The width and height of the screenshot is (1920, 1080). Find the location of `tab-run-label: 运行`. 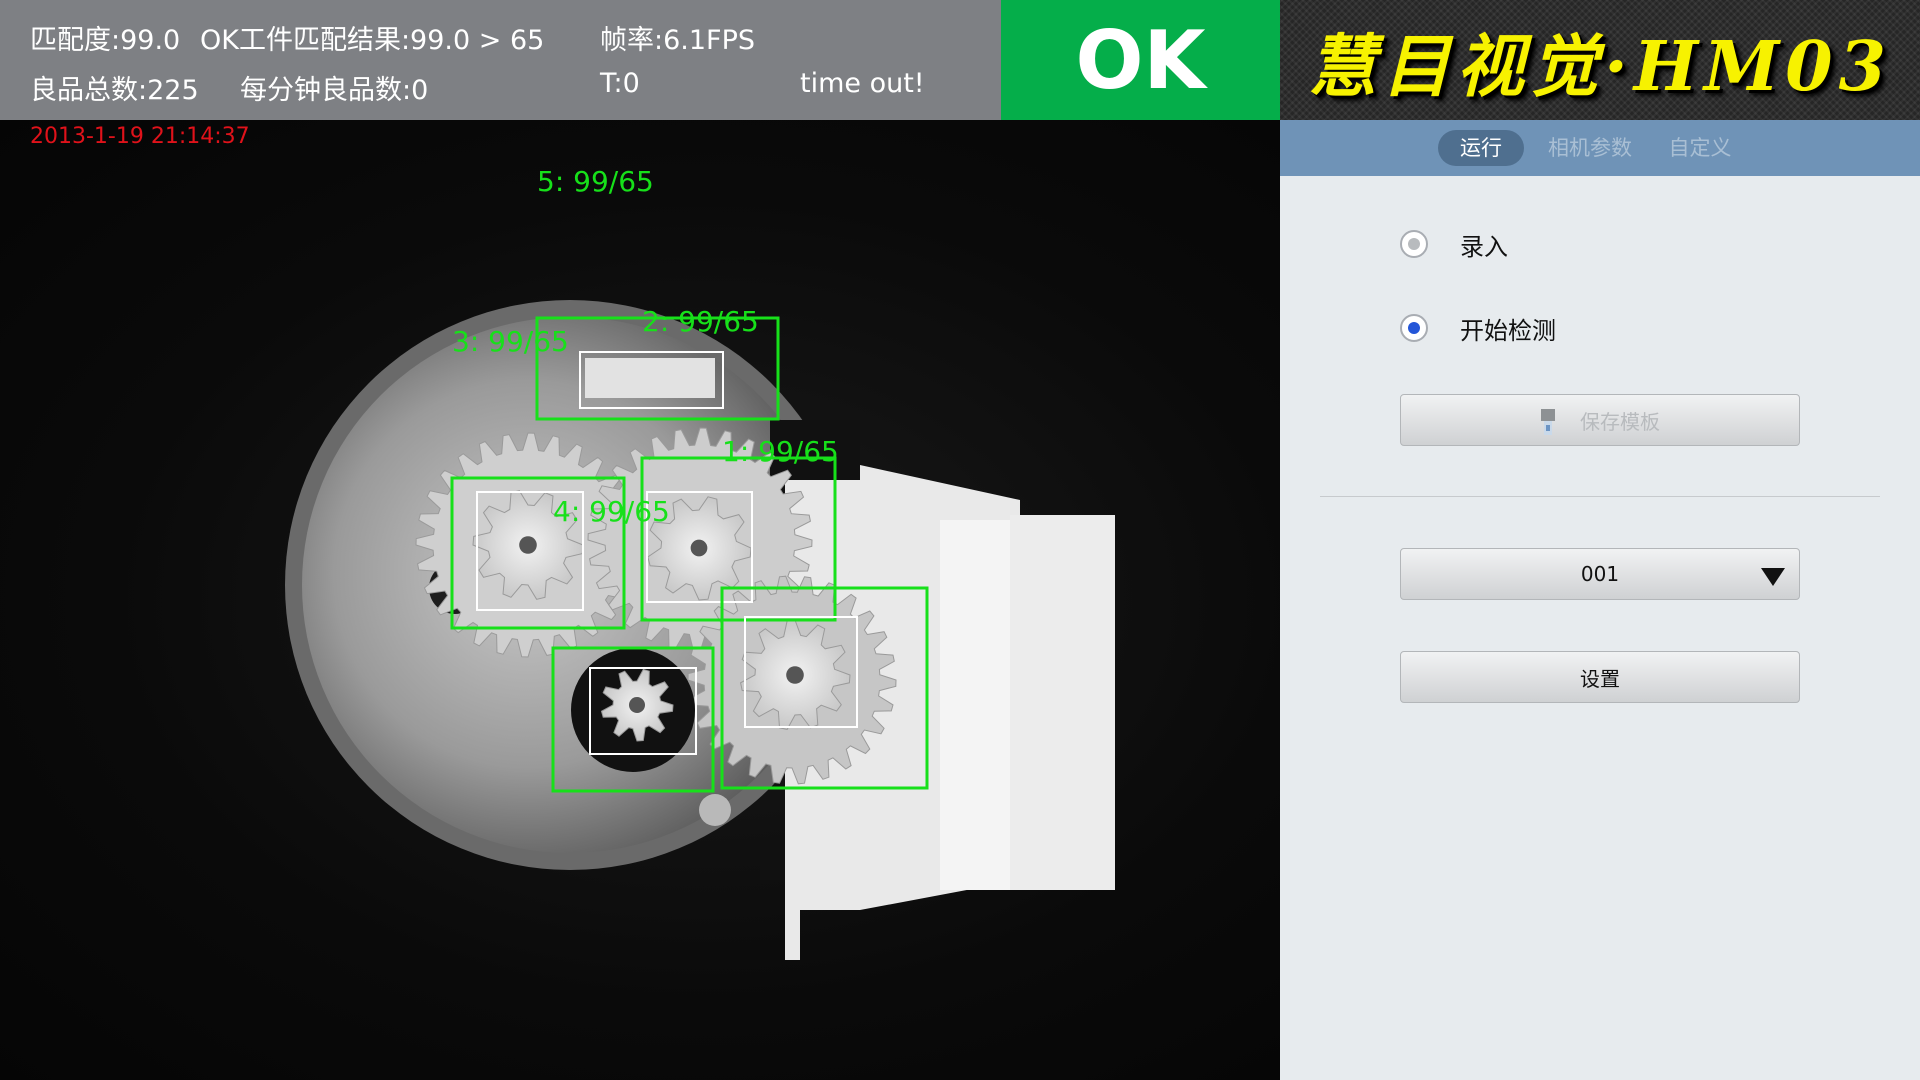

tab-run-label: 运行 is located at coordinates (1481, 148).